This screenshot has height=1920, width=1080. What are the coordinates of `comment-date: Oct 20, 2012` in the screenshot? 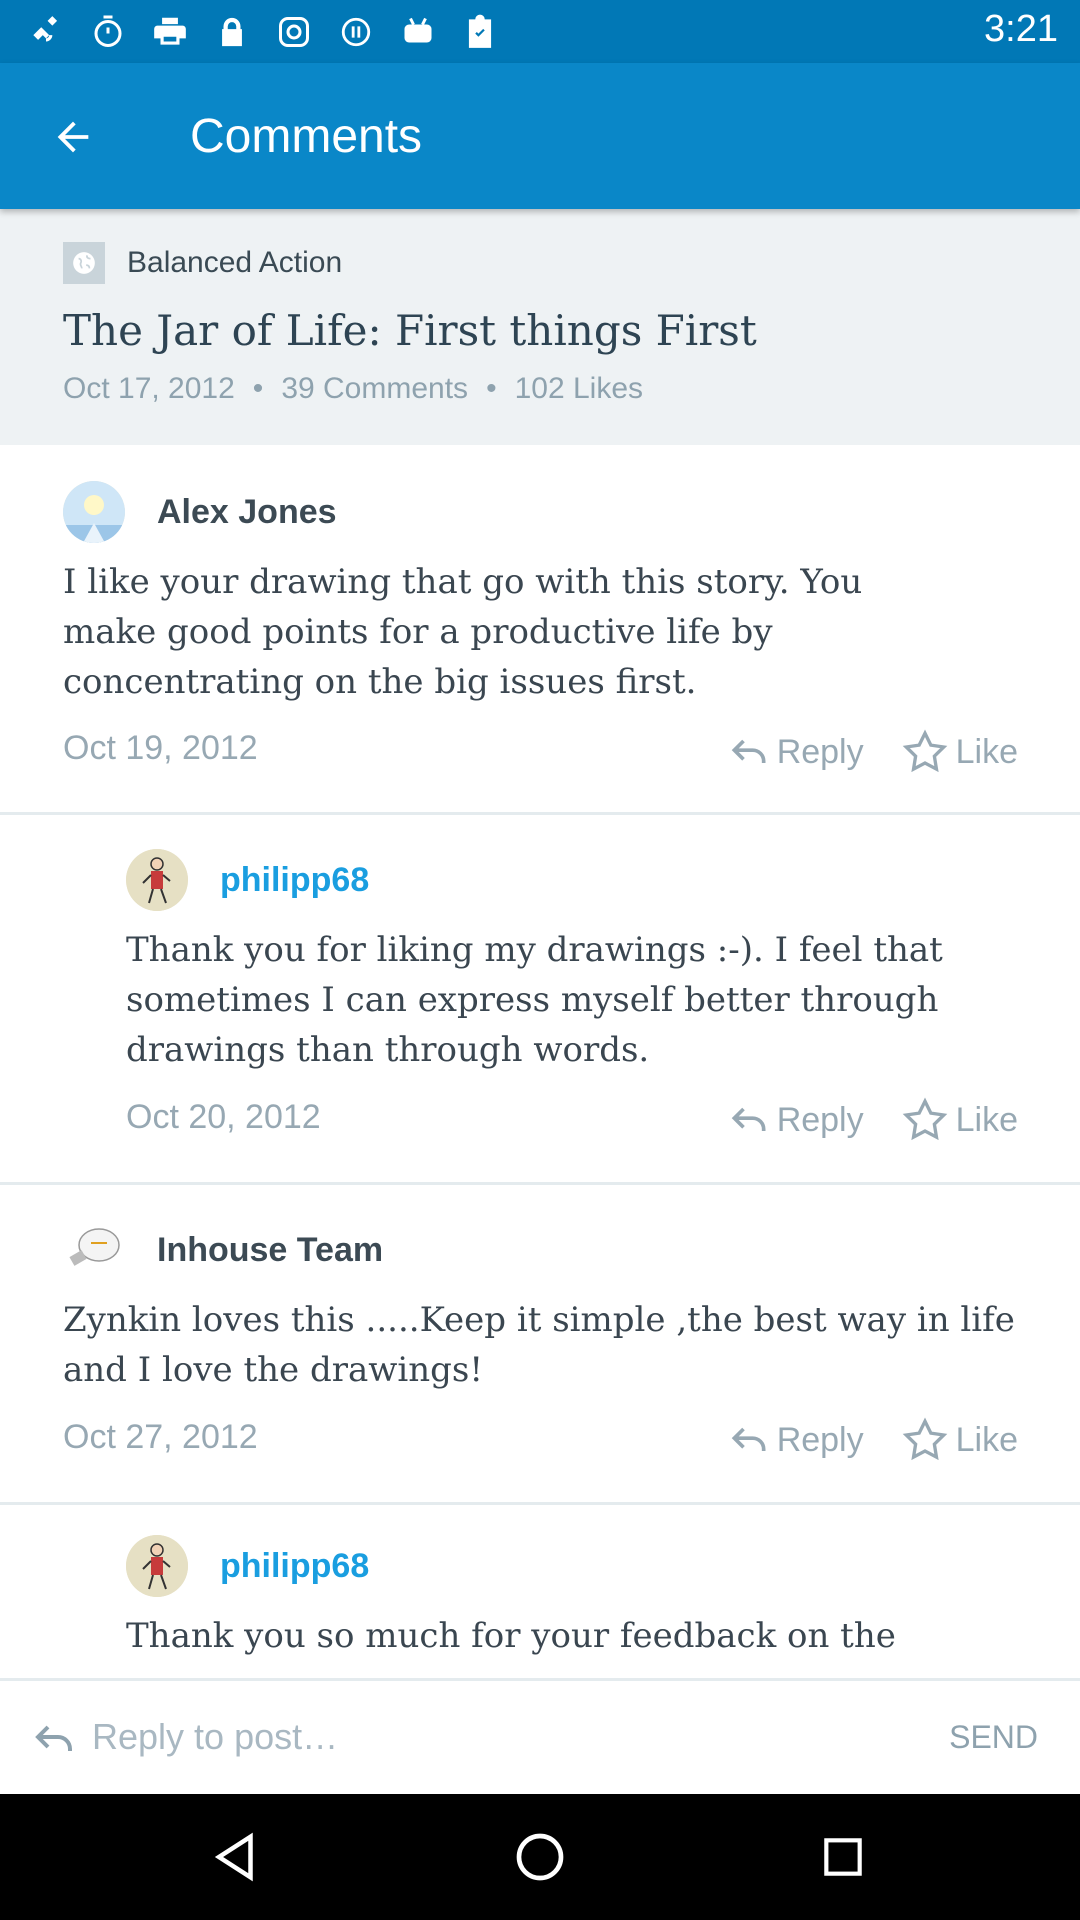 It's located at (223, 1117).